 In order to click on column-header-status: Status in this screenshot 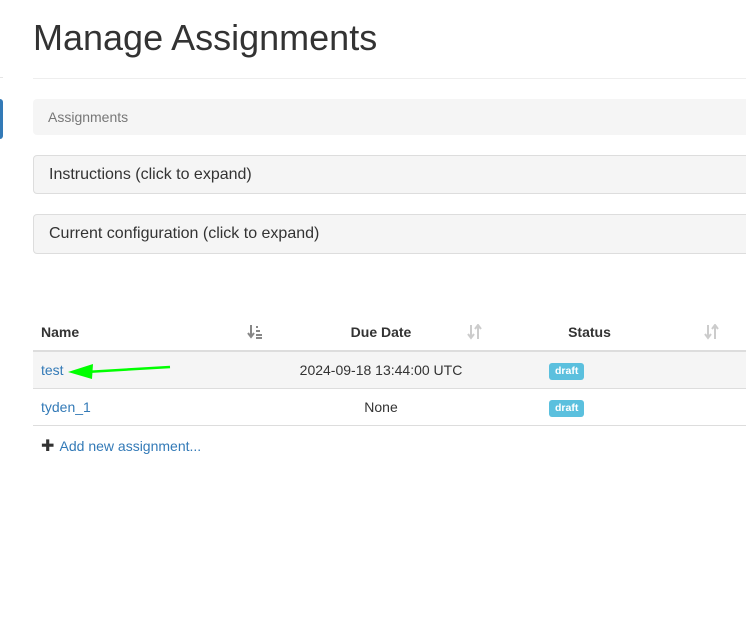, I will do `click(621, 333)`.